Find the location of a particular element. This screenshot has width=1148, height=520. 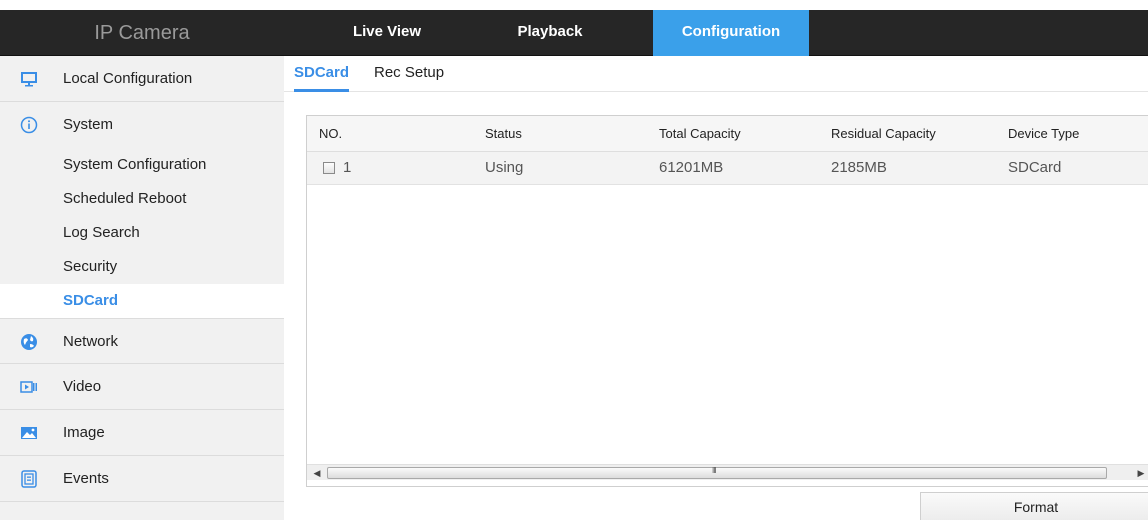

globe-icon is located at coordinates (29, 342).